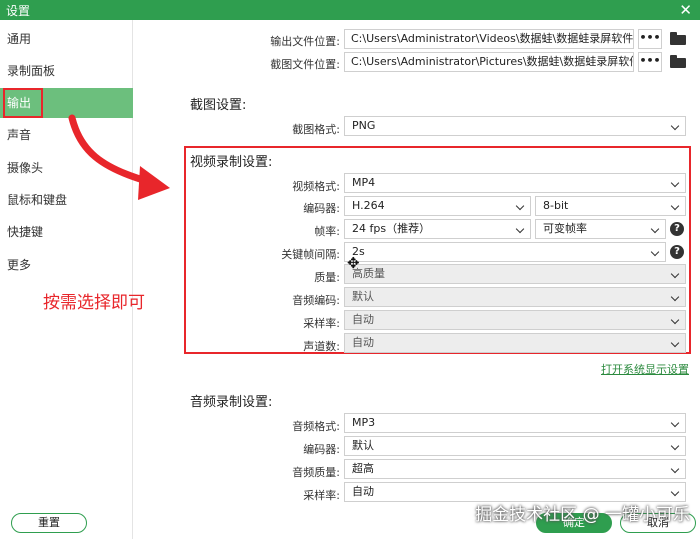 Image resolution: width=700 pixels, height=539 pixels. Describe the element at coordinates (515, 274) in the screenshot. I see `quality-select: 高质量` at that location.